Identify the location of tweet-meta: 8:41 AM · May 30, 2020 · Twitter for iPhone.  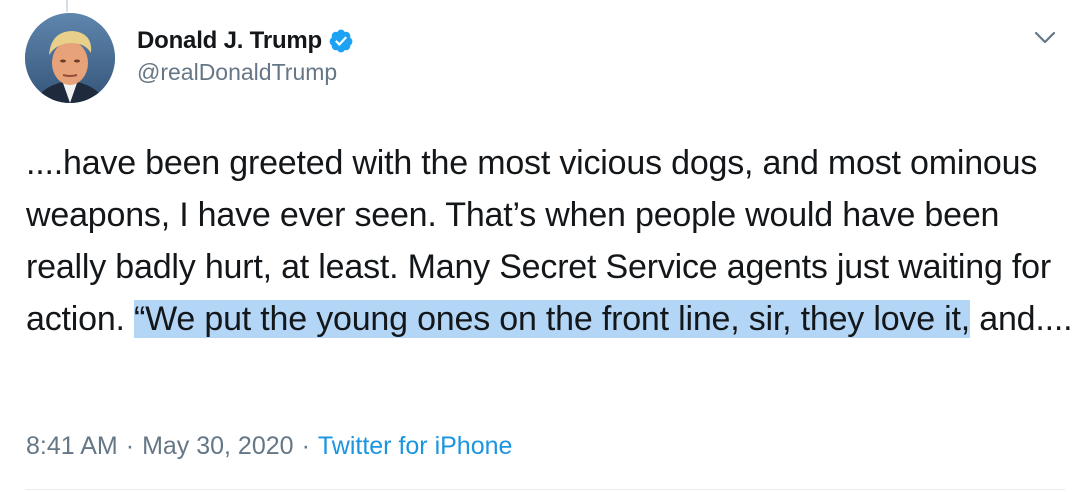
(269, 446).